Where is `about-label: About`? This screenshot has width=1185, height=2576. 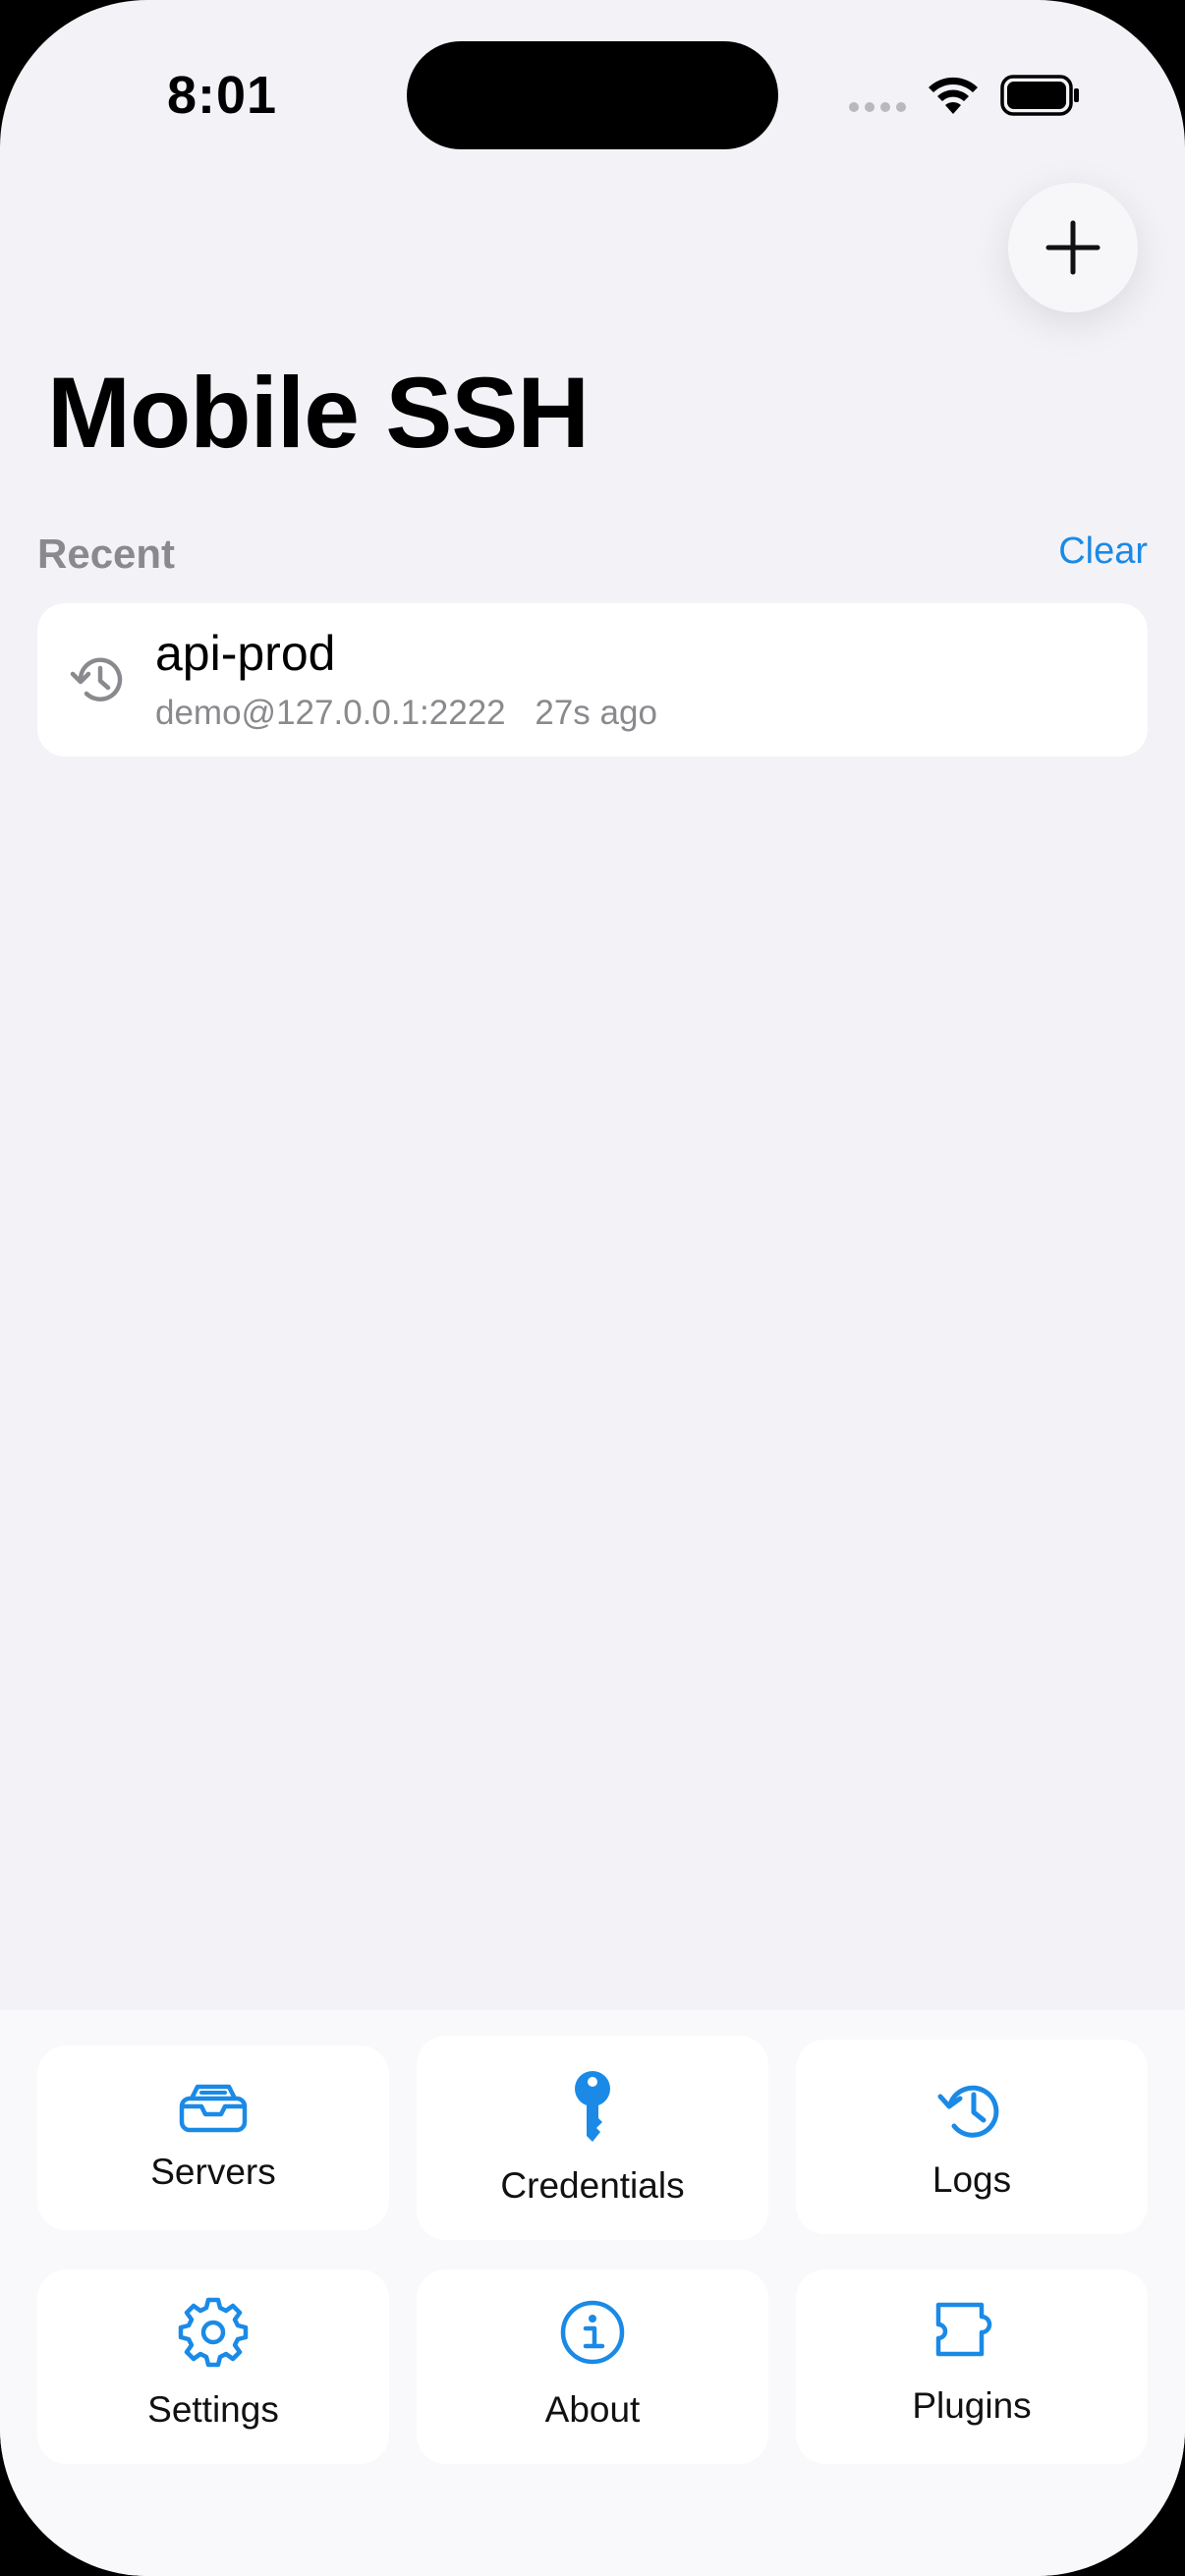
about-label: About is located at coordinates (592, 2409).